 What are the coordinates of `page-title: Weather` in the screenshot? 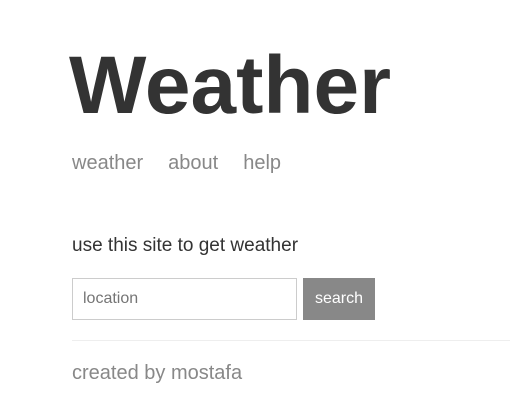 It's located at (230, 85).